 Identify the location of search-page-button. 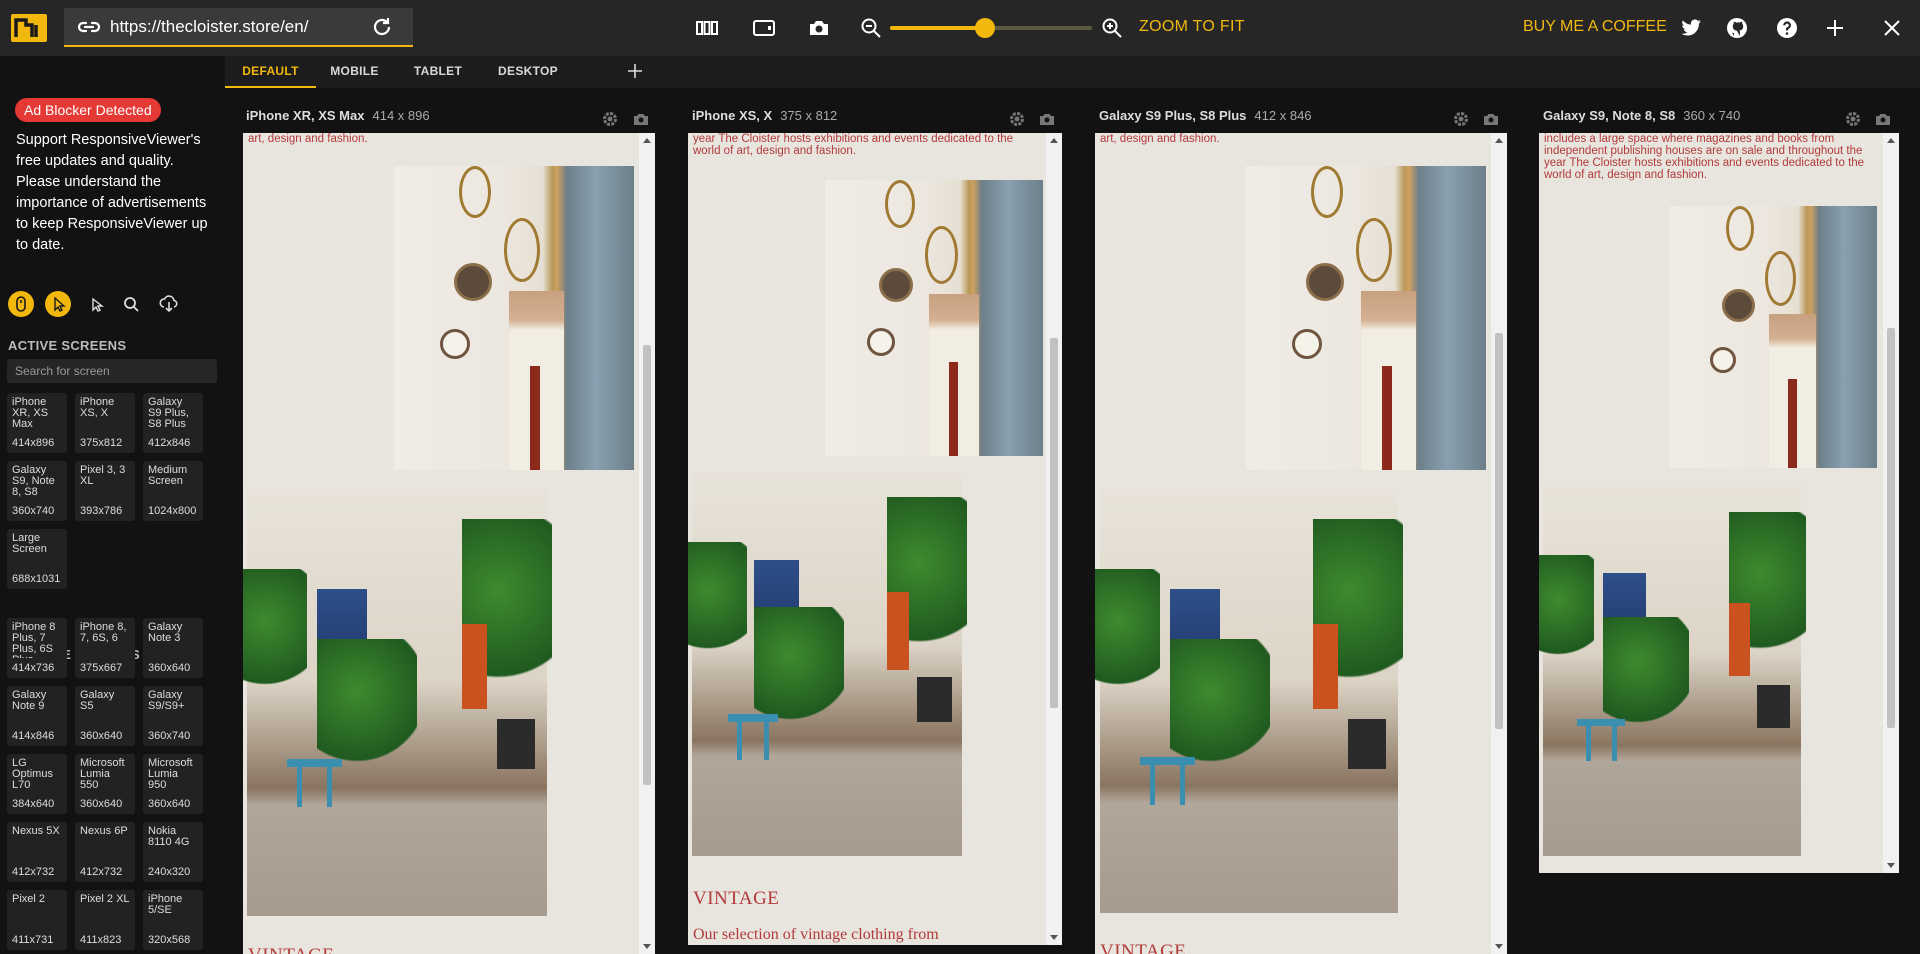
(131, 304).